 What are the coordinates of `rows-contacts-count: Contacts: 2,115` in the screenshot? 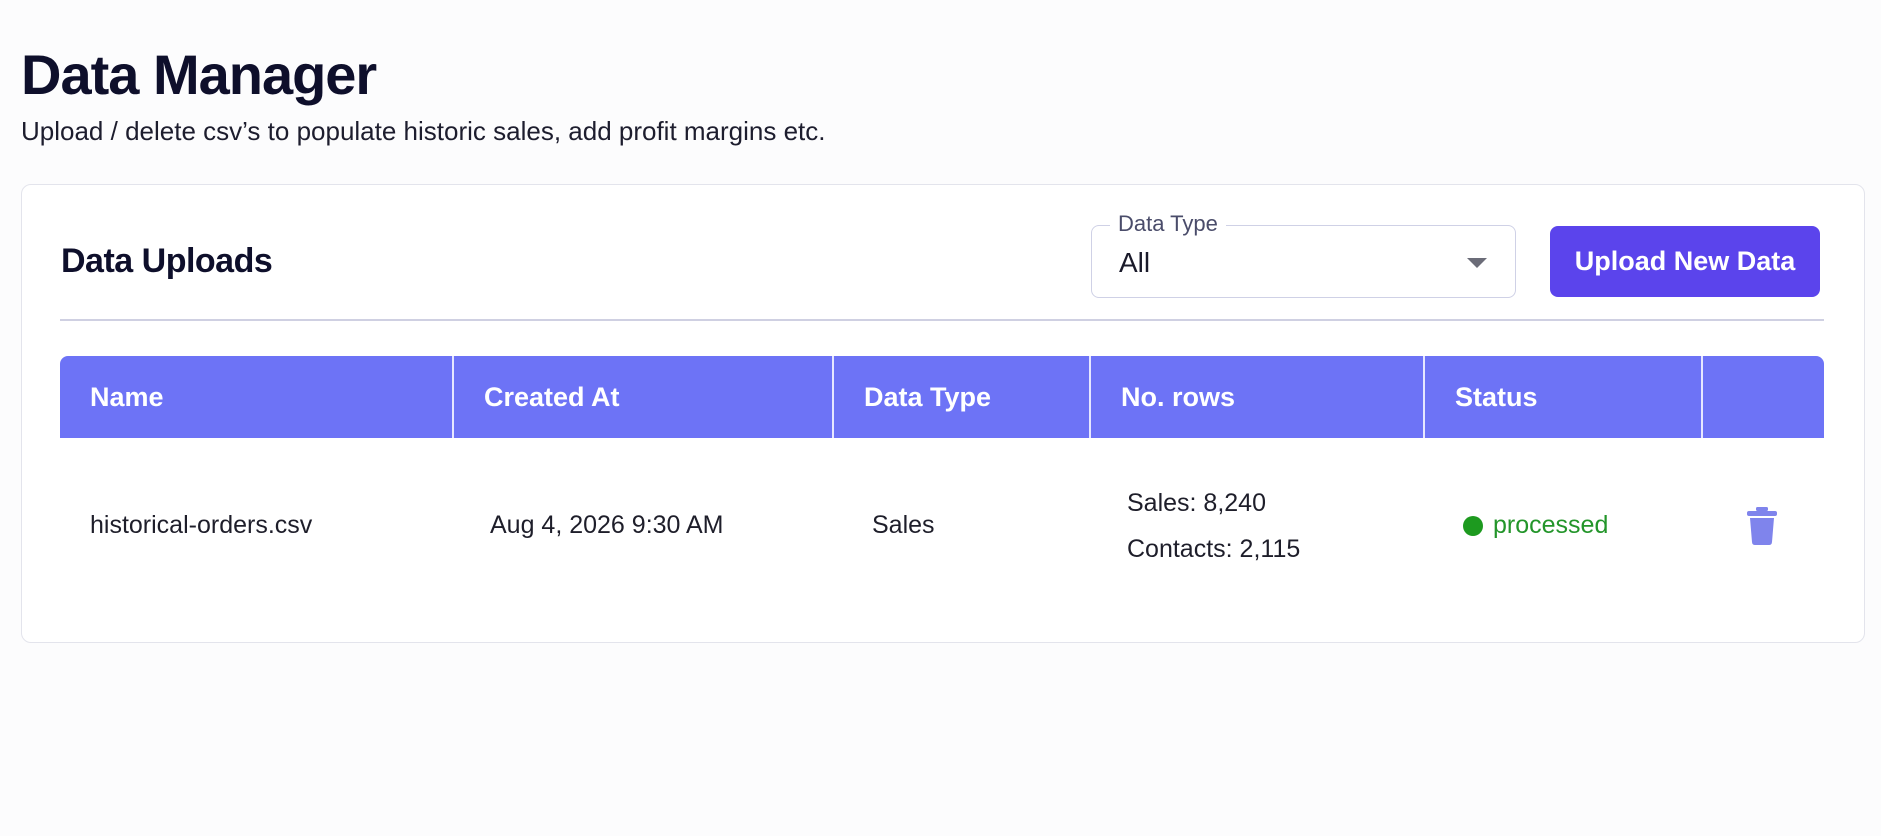 It's located at (1214, 548).